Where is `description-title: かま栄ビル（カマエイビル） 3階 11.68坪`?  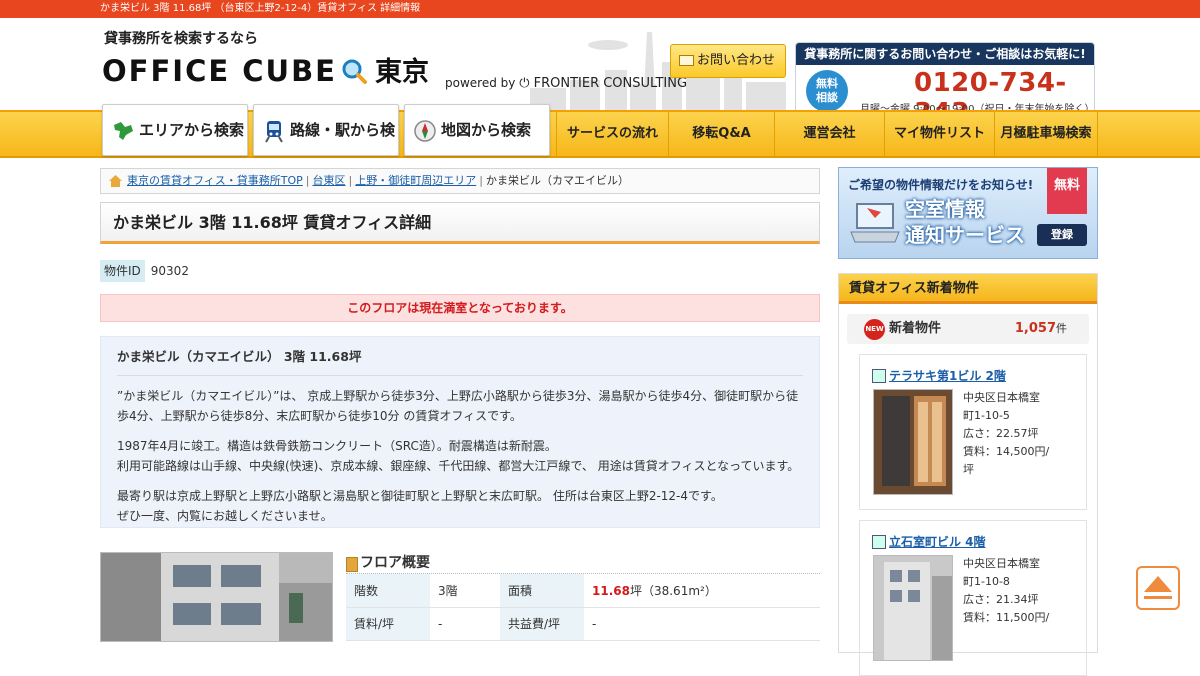 description-title: かま栄ビル（カマエイビル） 3階 11.68坪 is located at coordinates (460, 361).